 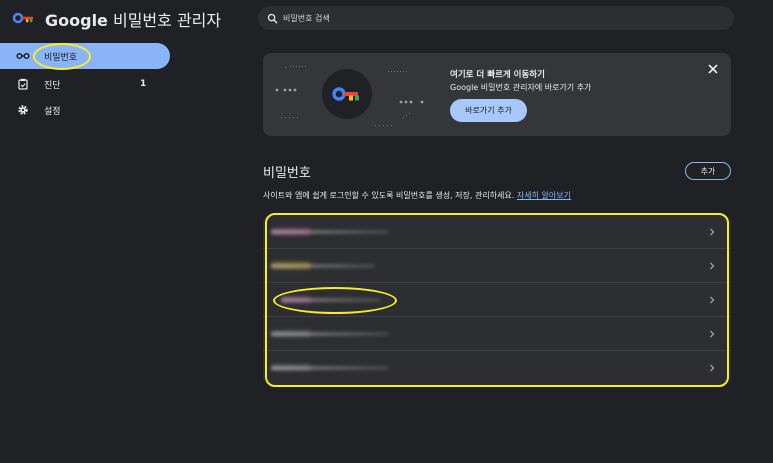 I want to click on promo-illustration, so click(x=349, y=96).